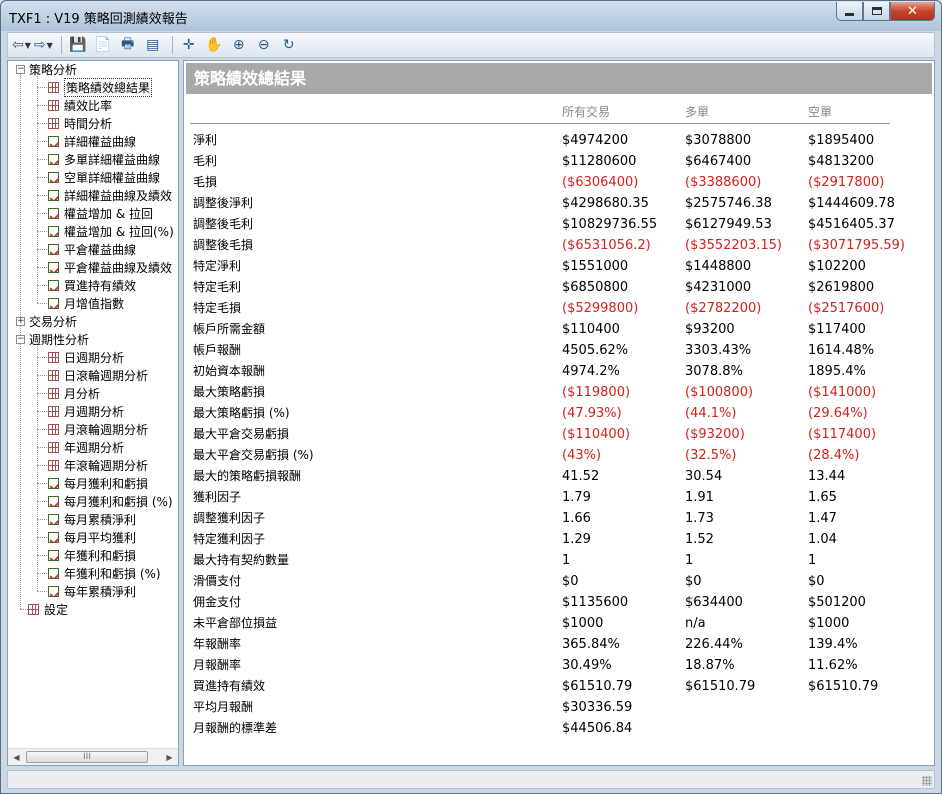 Image resolution: width=942 pixels, height=794 pixels. What do you see at coordinates (16, 757) in the screenshot?
I see `scroll-left-button: ◀` at bounding box center [16, 757].